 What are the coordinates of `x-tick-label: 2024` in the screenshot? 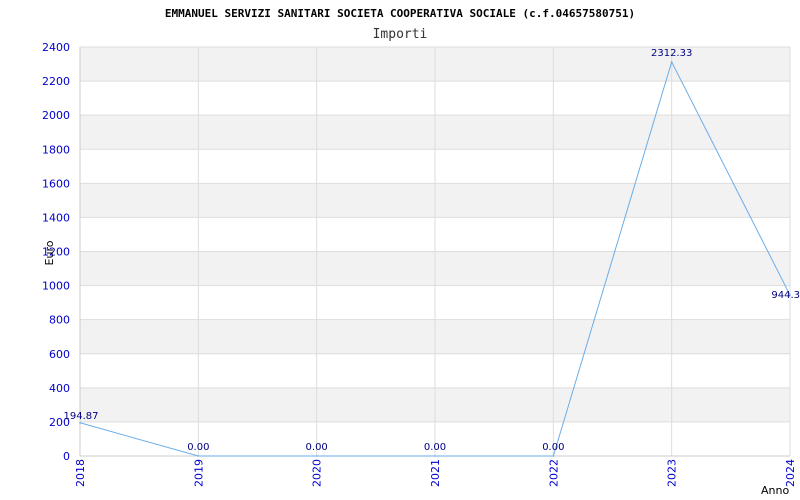 It's located at (790, 473).